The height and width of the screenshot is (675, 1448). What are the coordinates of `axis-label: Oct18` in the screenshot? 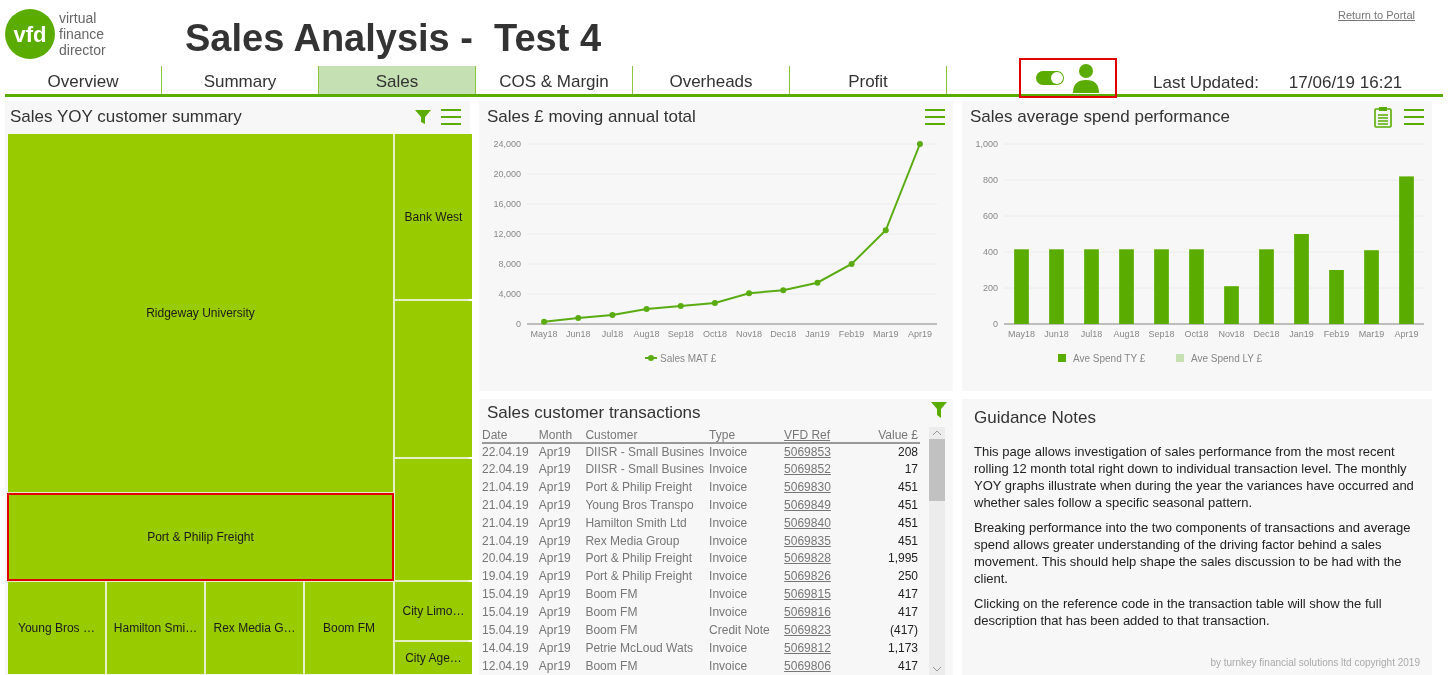 It's located at (1196, 334).